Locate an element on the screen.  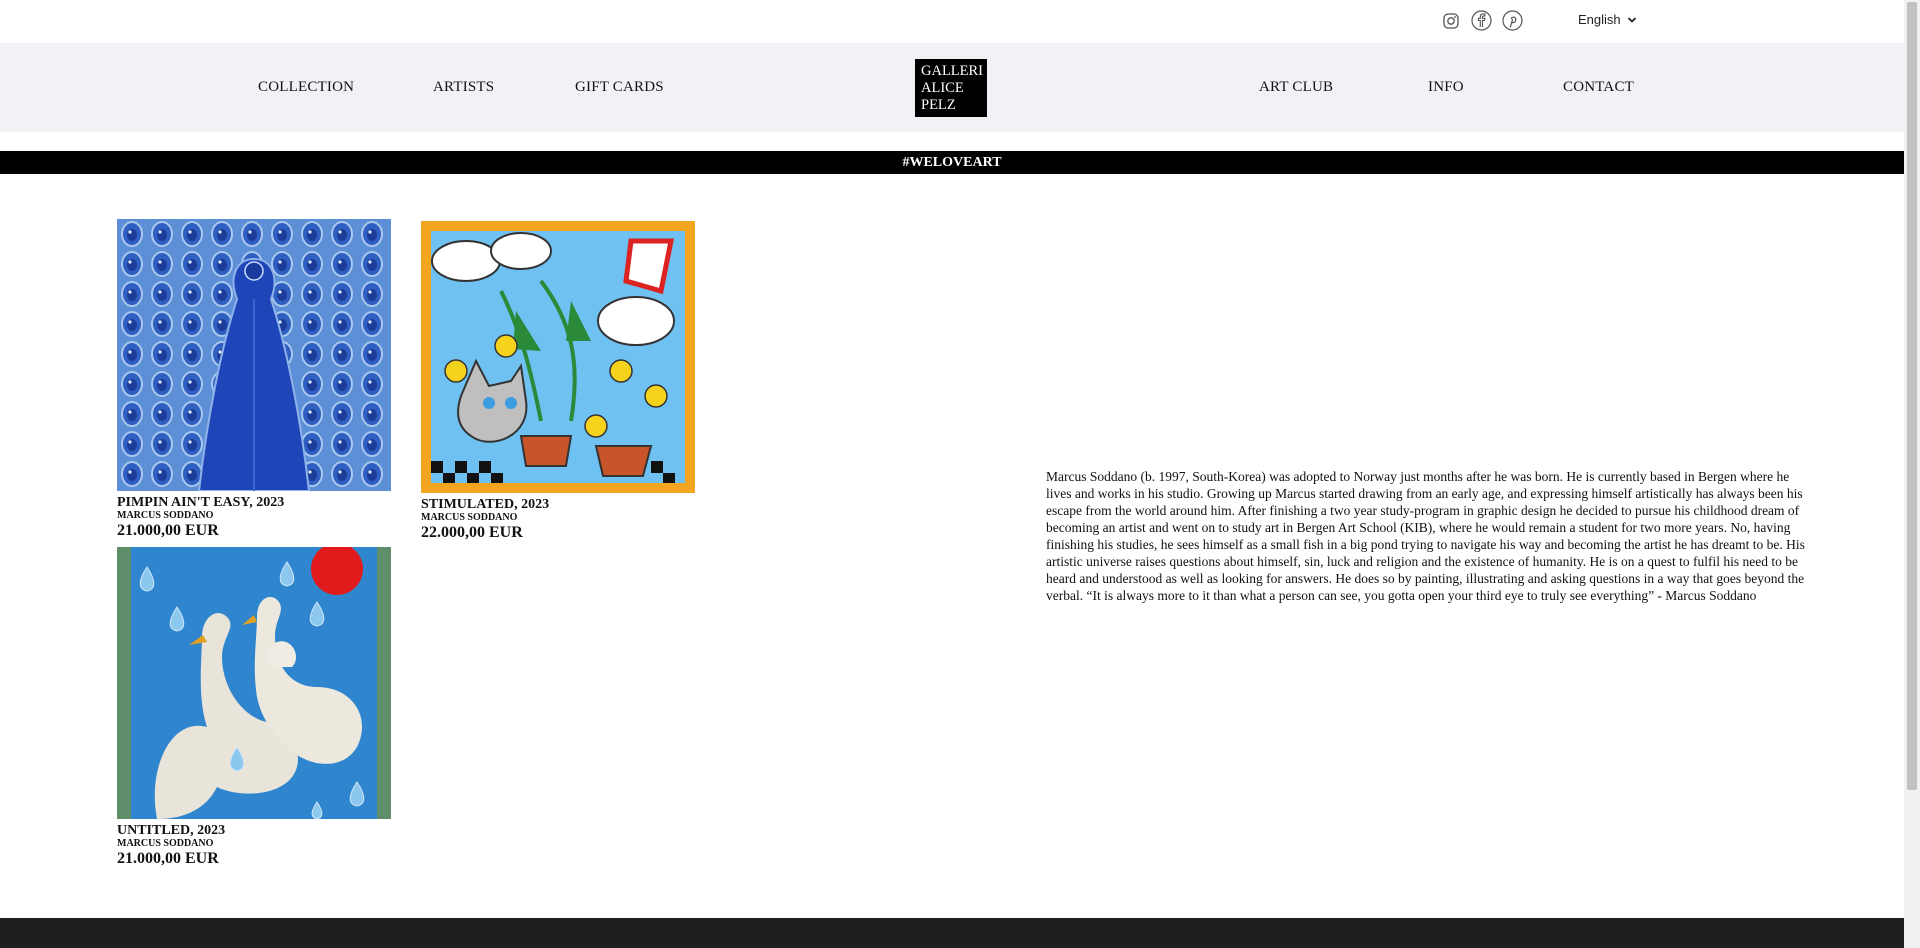
artwork-title: STIMULATED, 2023 is located at coordinates (559, 504).